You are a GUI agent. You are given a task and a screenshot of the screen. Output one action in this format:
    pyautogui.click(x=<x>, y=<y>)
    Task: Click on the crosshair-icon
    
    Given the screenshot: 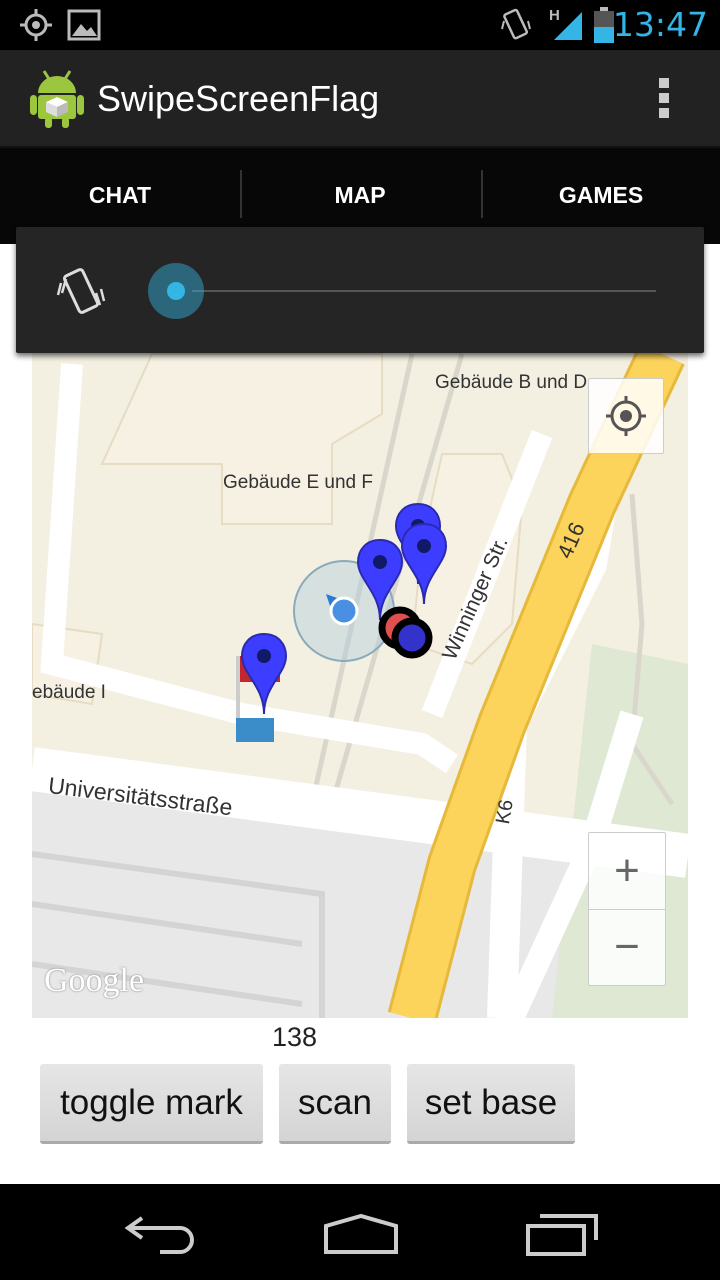 What is the action you would take?
    pyautogui.click(x=626, y=416)
    